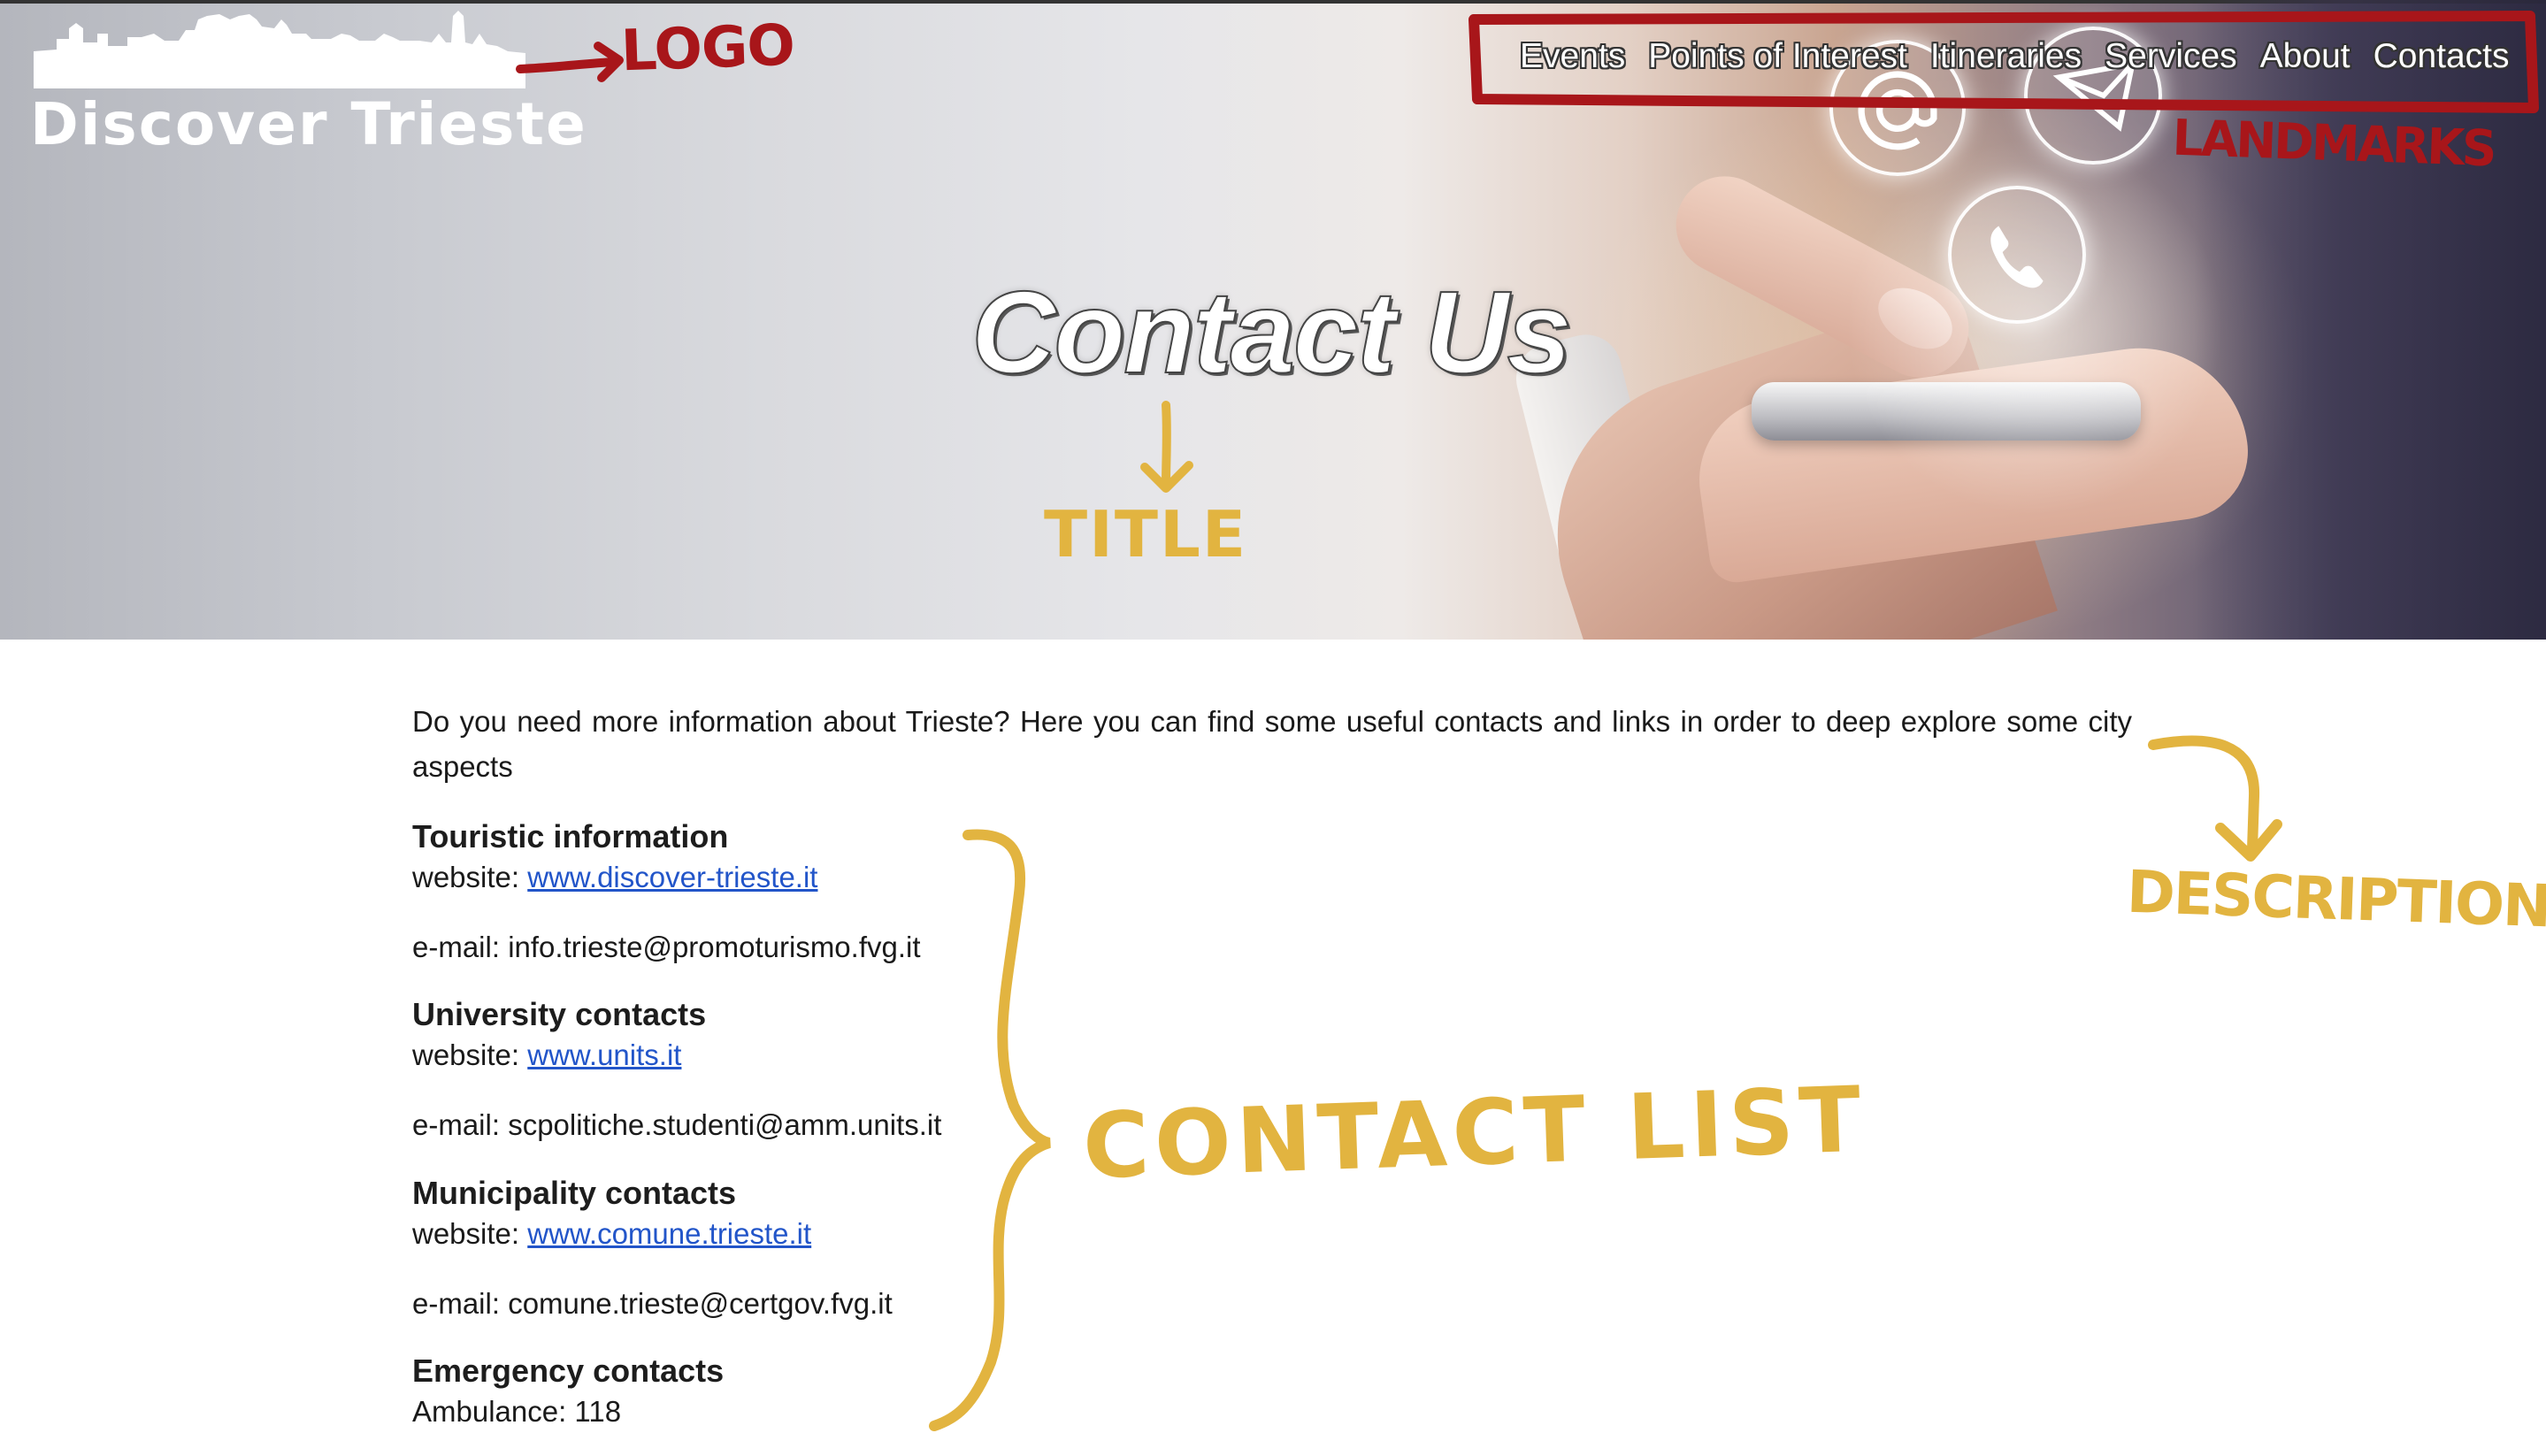 The height and width of the screenshot is (1456, 2546). I want to click on contact-section-emergency: Emergency contacts Ambulance: 118, so click(854, 1391).